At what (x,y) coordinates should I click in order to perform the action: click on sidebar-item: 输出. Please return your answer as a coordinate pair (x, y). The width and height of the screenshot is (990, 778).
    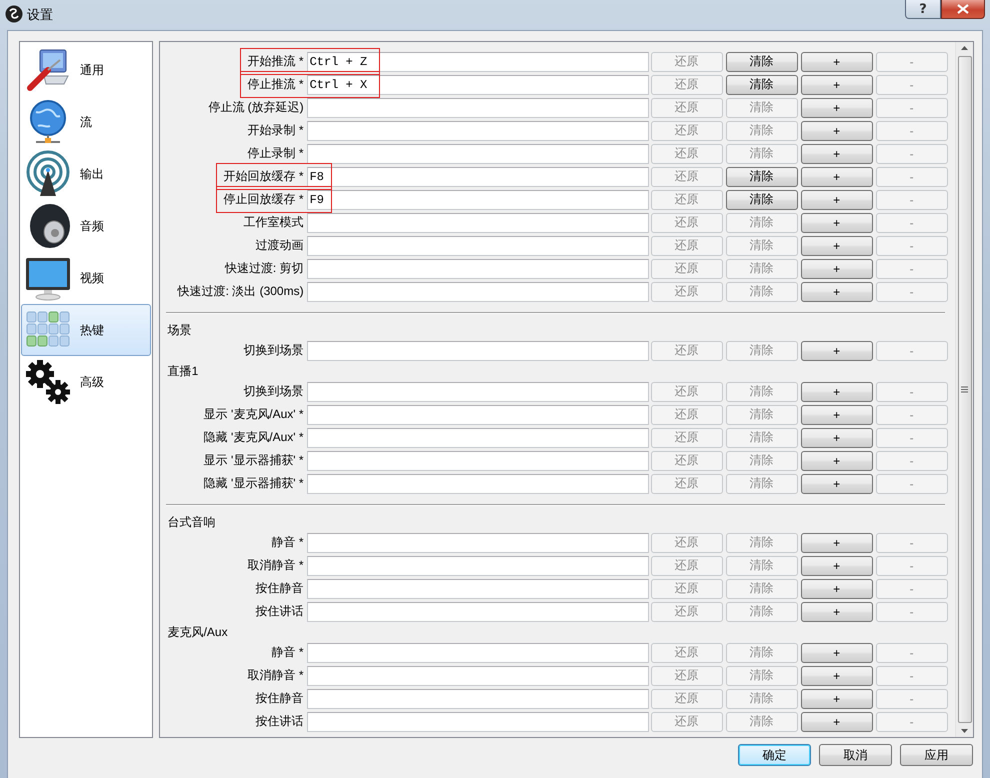
    Looking at the image, I should click on (86, 174).